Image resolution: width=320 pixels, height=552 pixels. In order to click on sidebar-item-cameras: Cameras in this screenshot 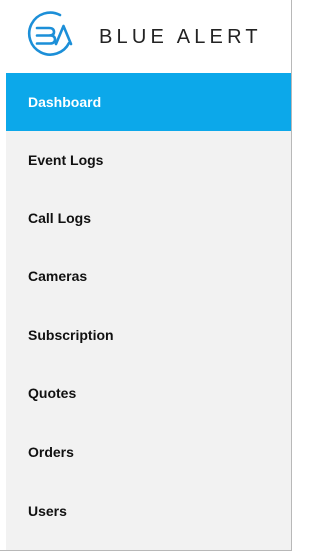, I will do `click(148, 276)`.